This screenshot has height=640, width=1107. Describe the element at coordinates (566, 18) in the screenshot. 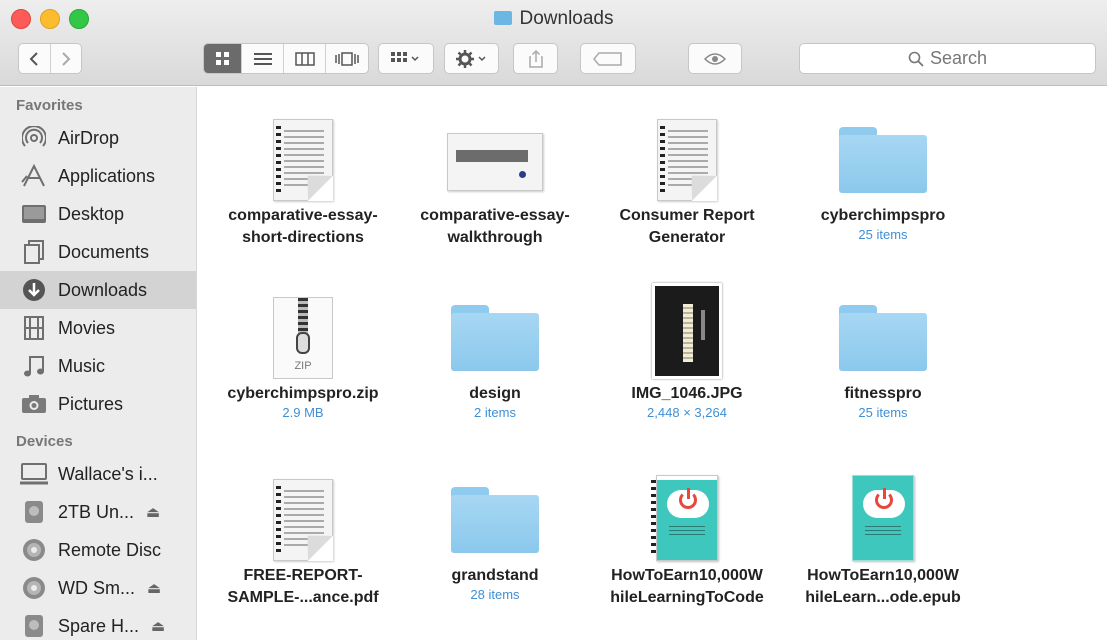

I see `window-title-text: Downloads` at that location.